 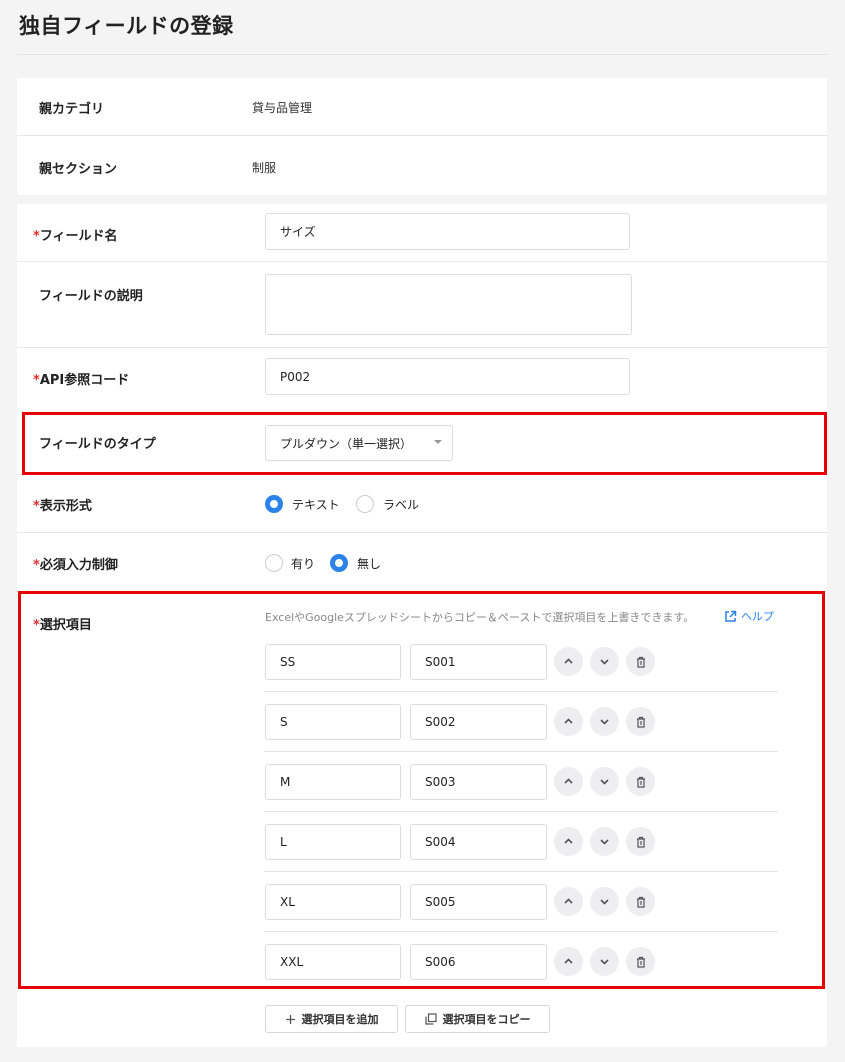 I want to click on parent-section-label: 親セクション, so click(x=78, y=169).